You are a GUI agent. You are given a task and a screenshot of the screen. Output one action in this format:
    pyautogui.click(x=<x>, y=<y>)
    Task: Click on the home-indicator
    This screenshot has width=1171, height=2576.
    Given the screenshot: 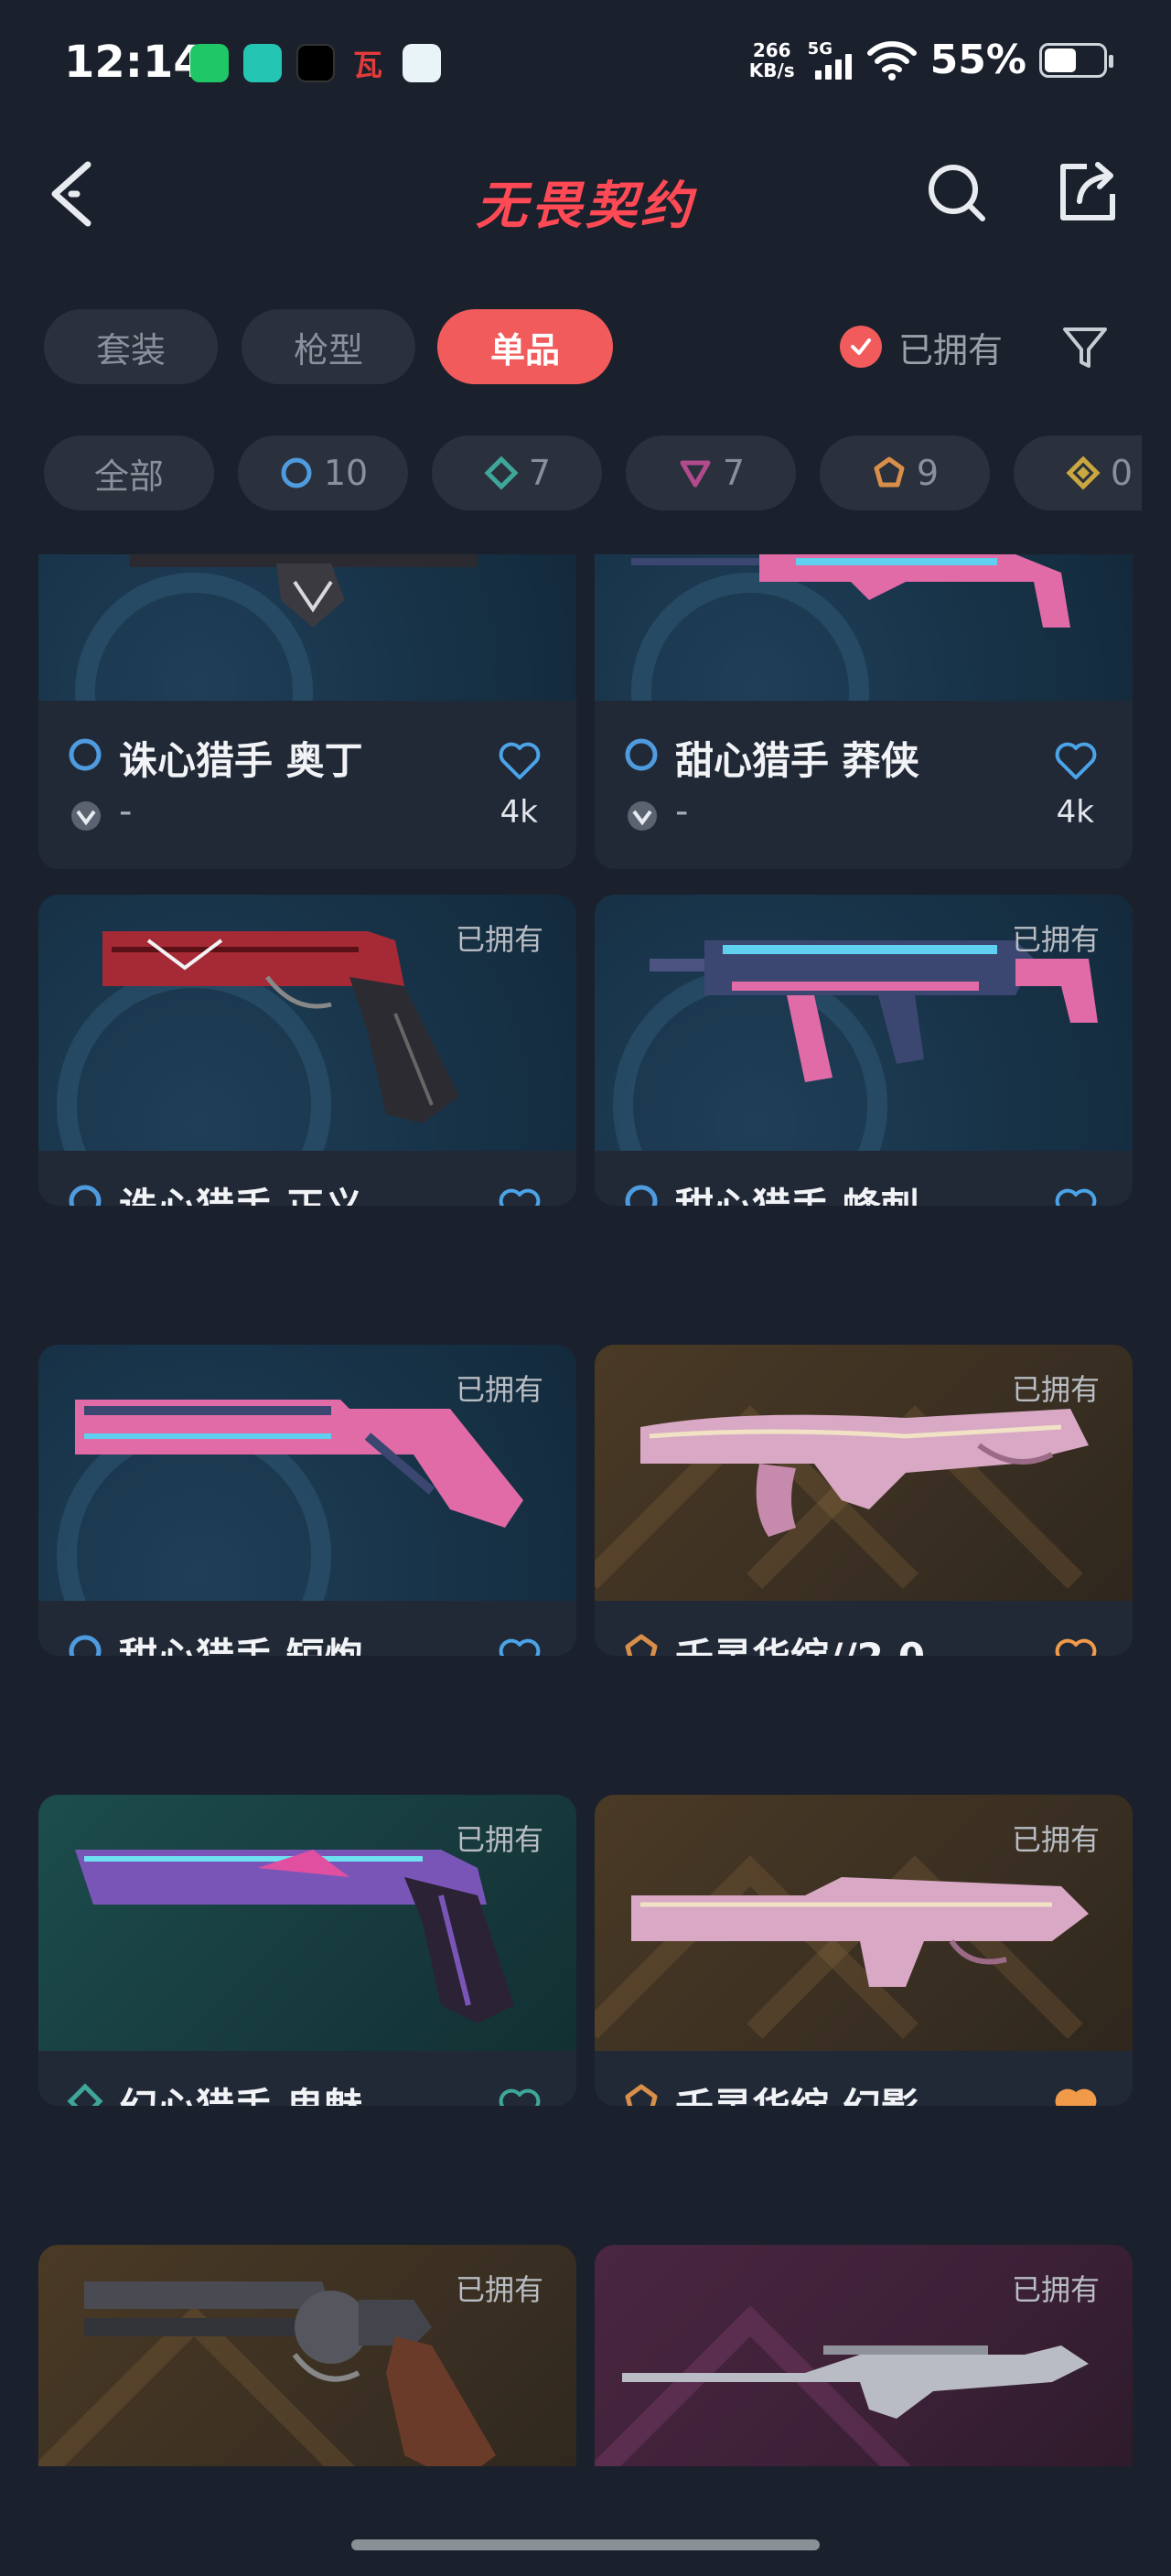 What is the action you would take?
    pyautogui.click(x=585, y=2544)
    